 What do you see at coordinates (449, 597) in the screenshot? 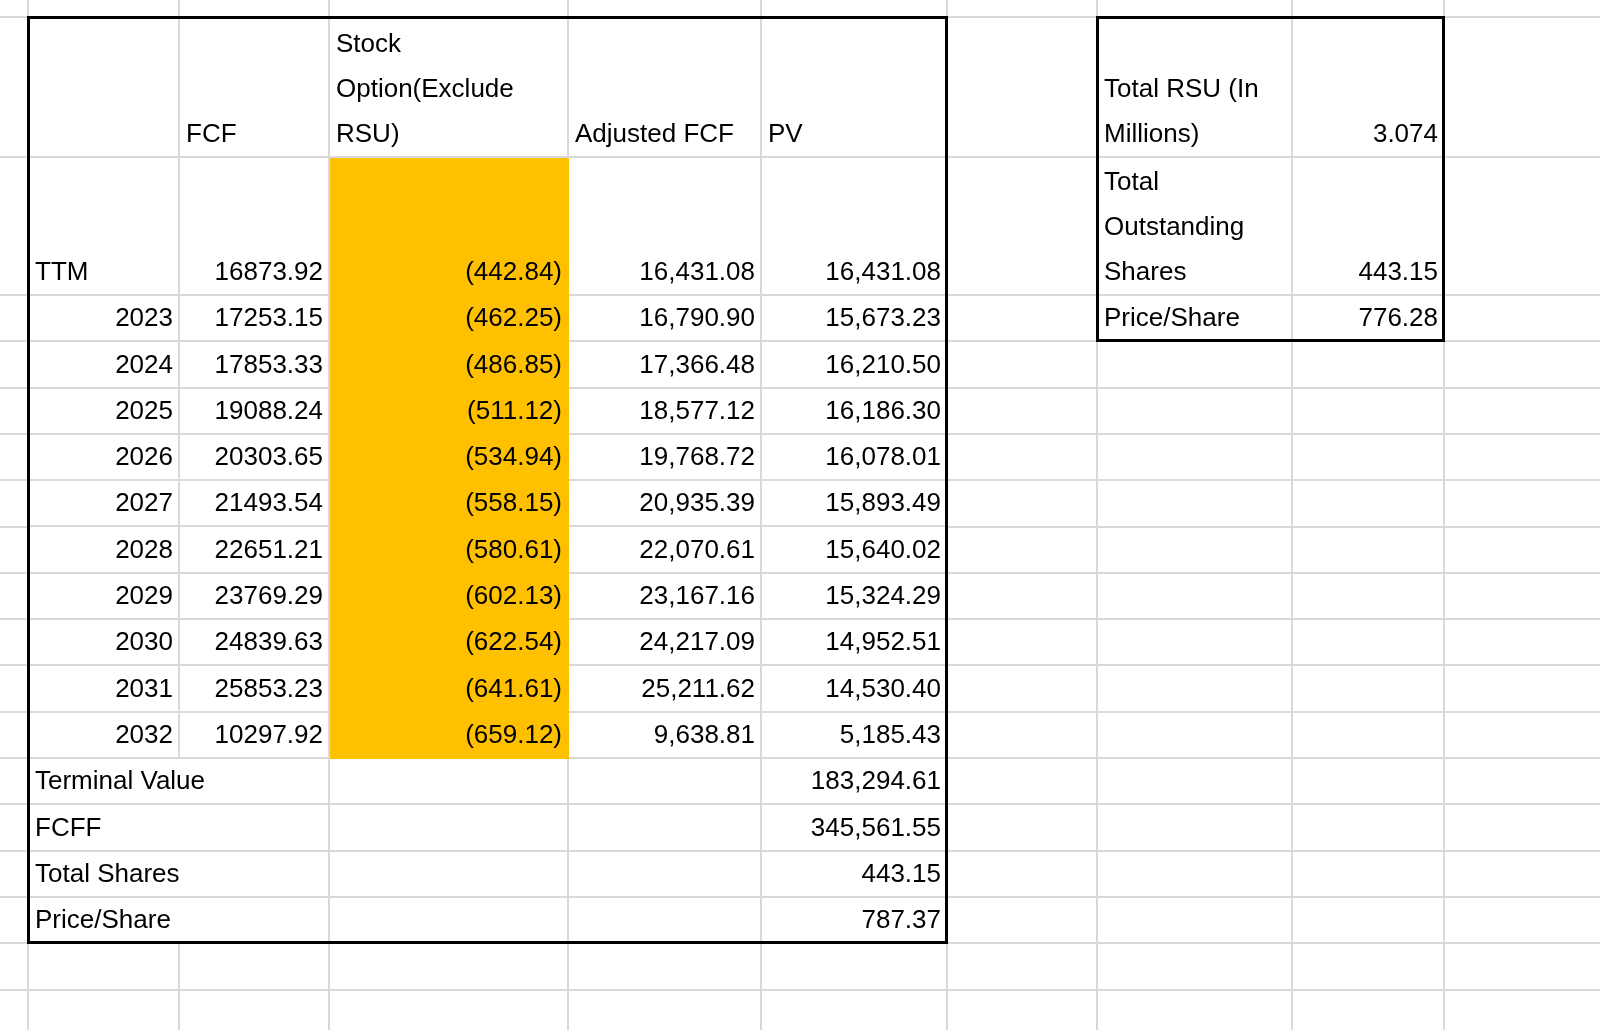
I see `table-cell: (602.13)` at bounding box center [449, 597].